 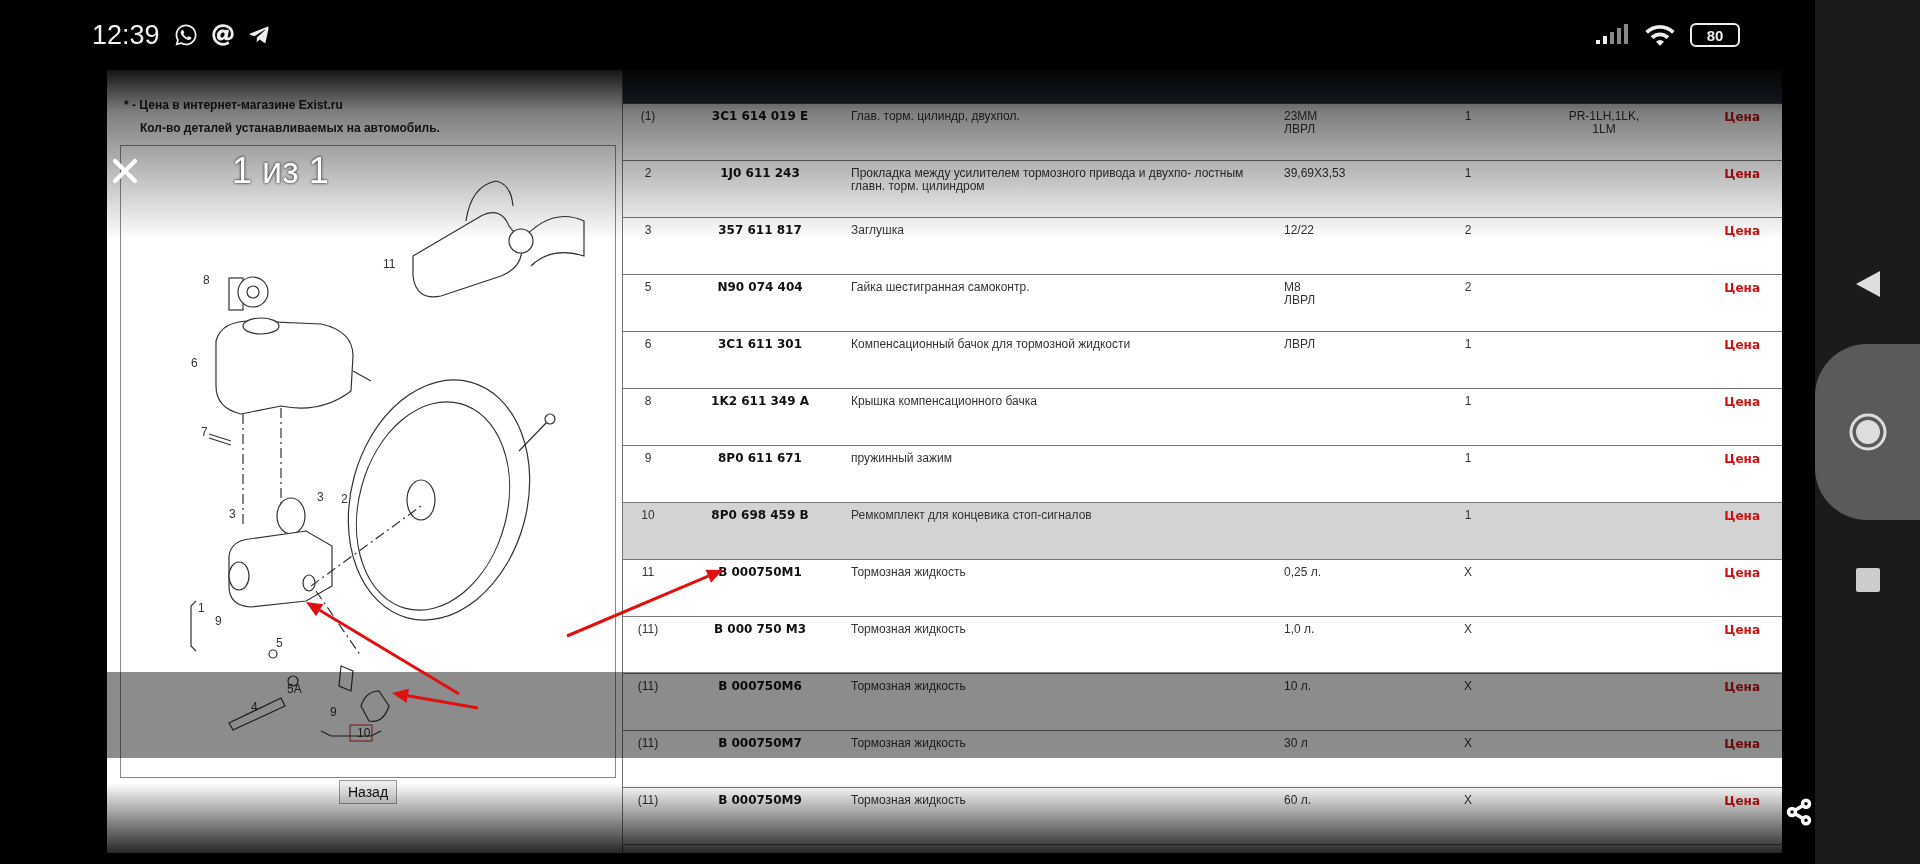 What do you see at coordinates (233, 105) in the screenshot?
I see `note-text: * - Цена в интернет-магазине Exist.ru` at bounding box center [233, 105].